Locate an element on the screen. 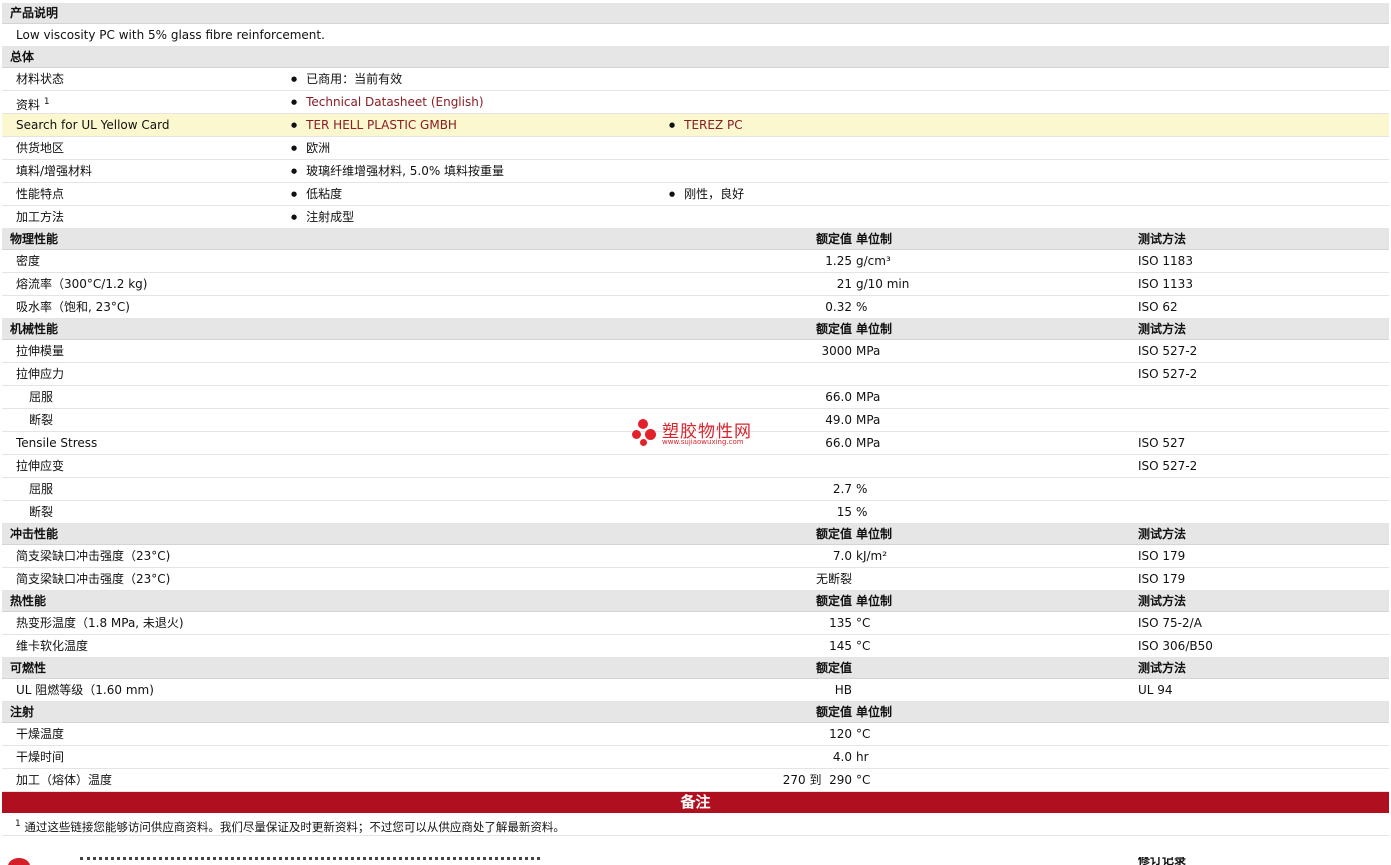 The width and height of the screenshot is (1391, 865). property-label: UL 阻燃等级（1.60 mm) is located at coordinates (85, 690).